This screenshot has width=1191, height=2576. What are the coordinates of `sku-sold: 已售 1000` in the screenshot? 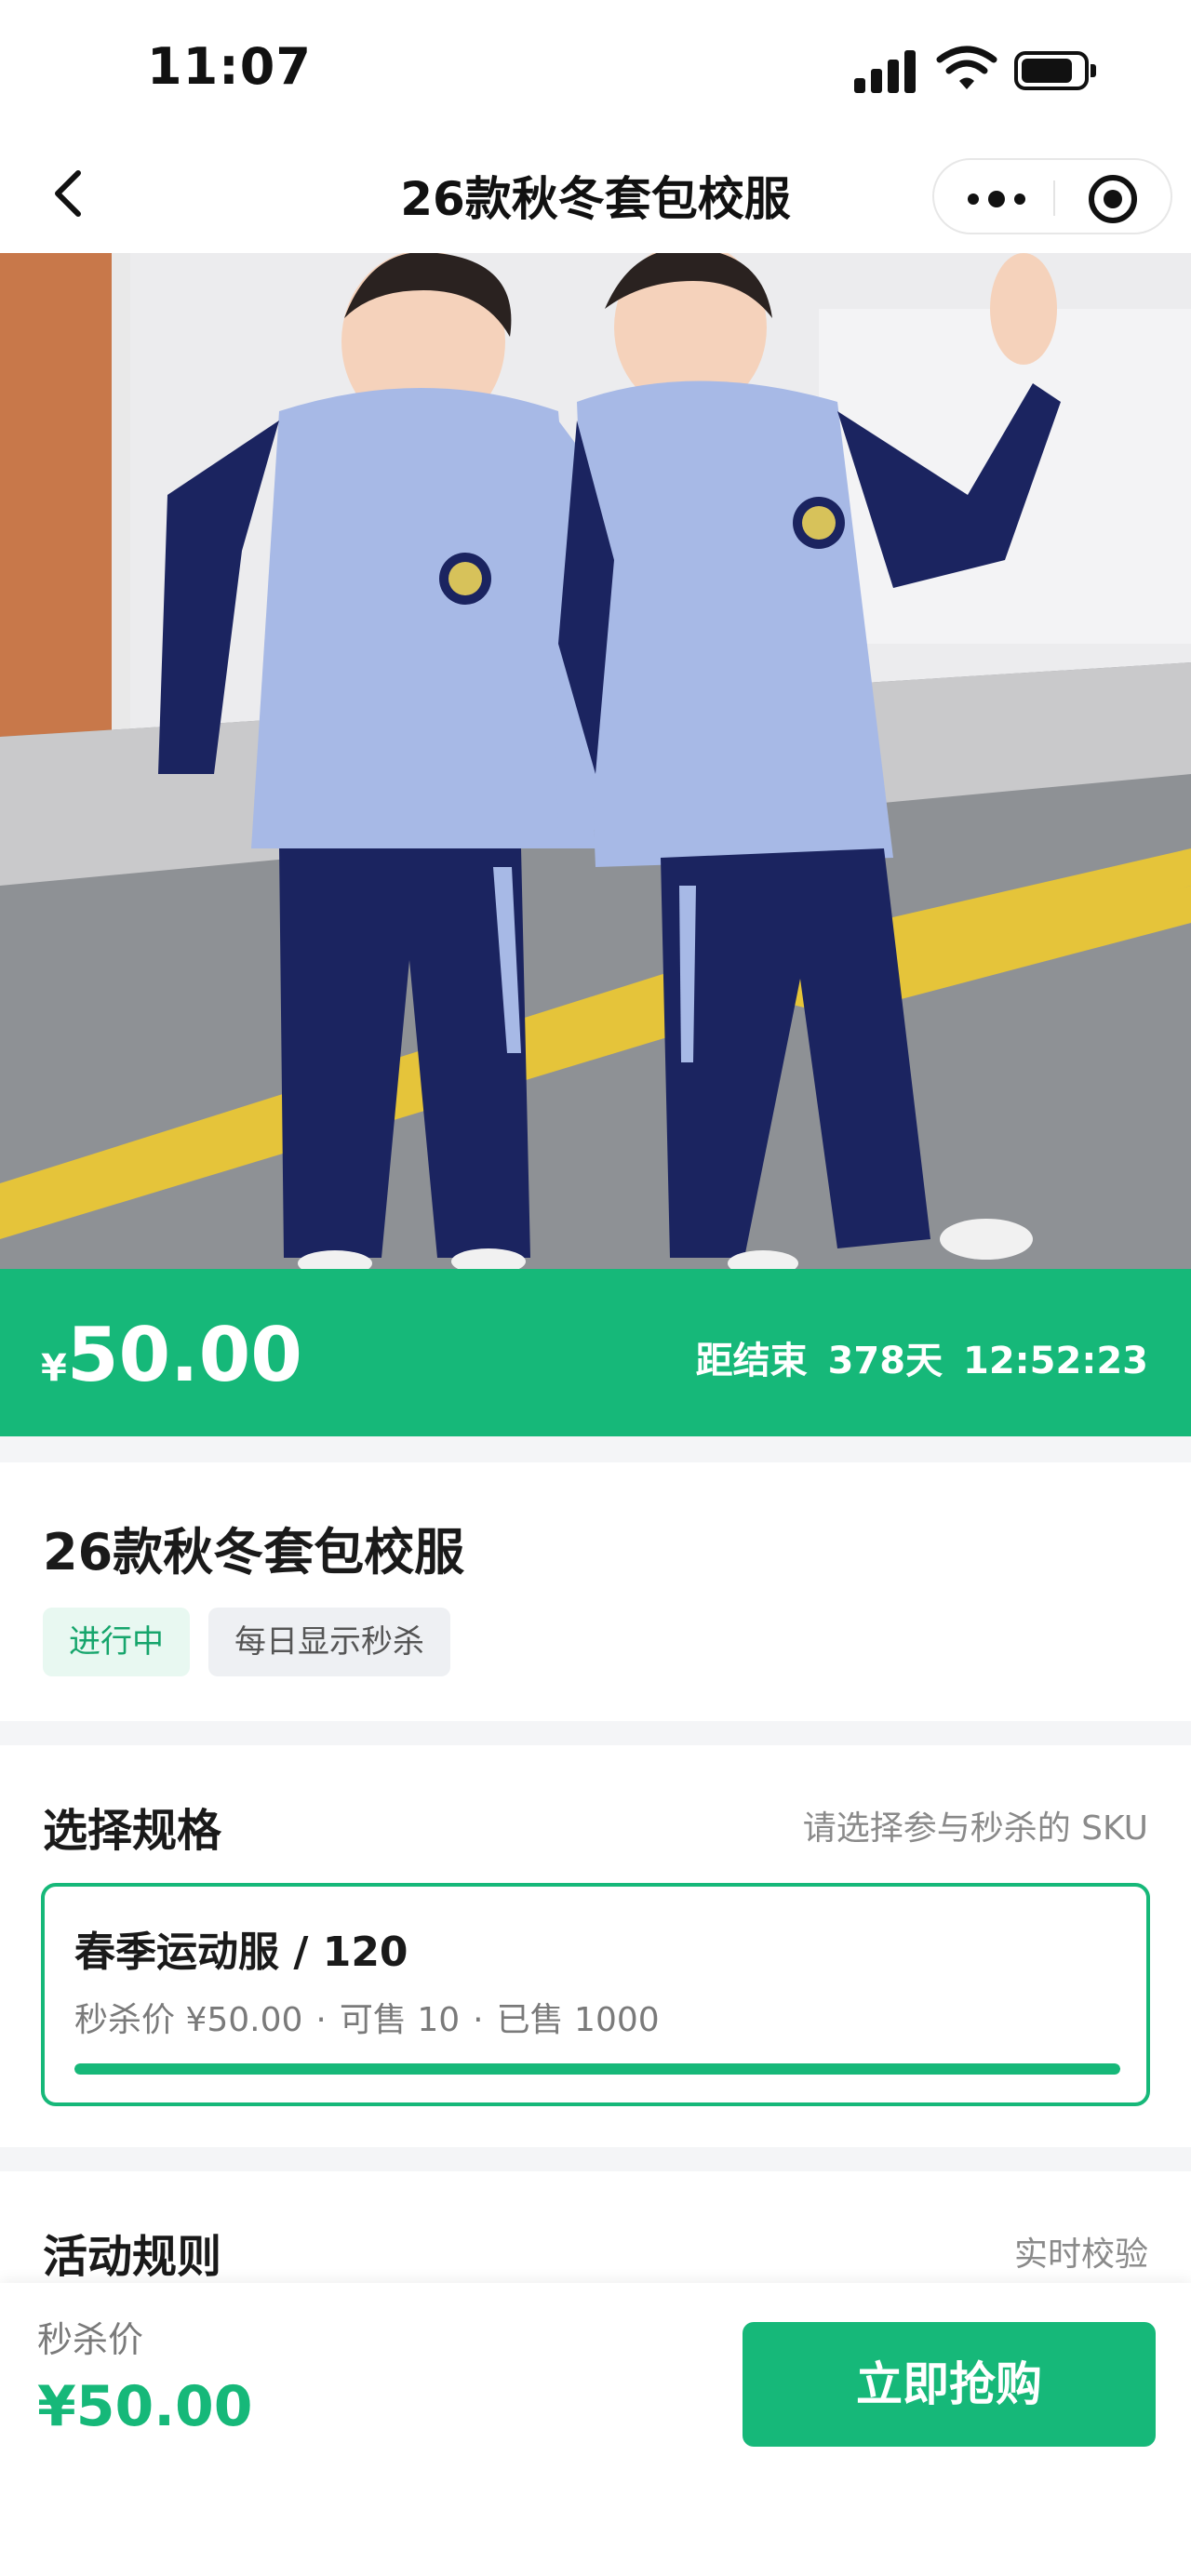 It's located at (578, 2020).